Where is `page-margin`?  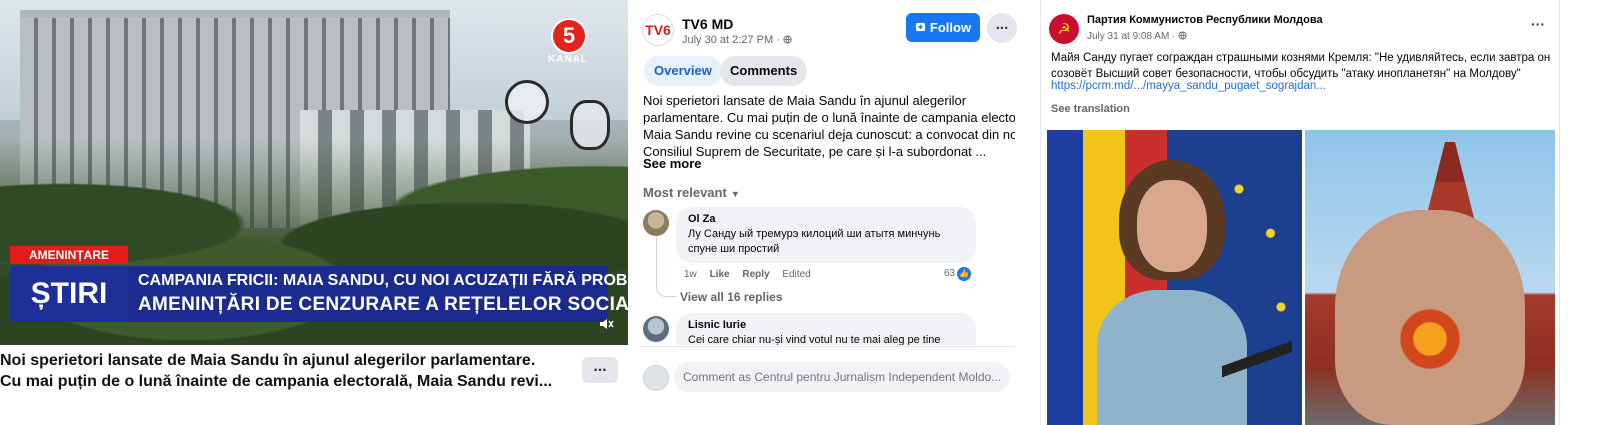 page-margin is located at coordinates (1580, 212).